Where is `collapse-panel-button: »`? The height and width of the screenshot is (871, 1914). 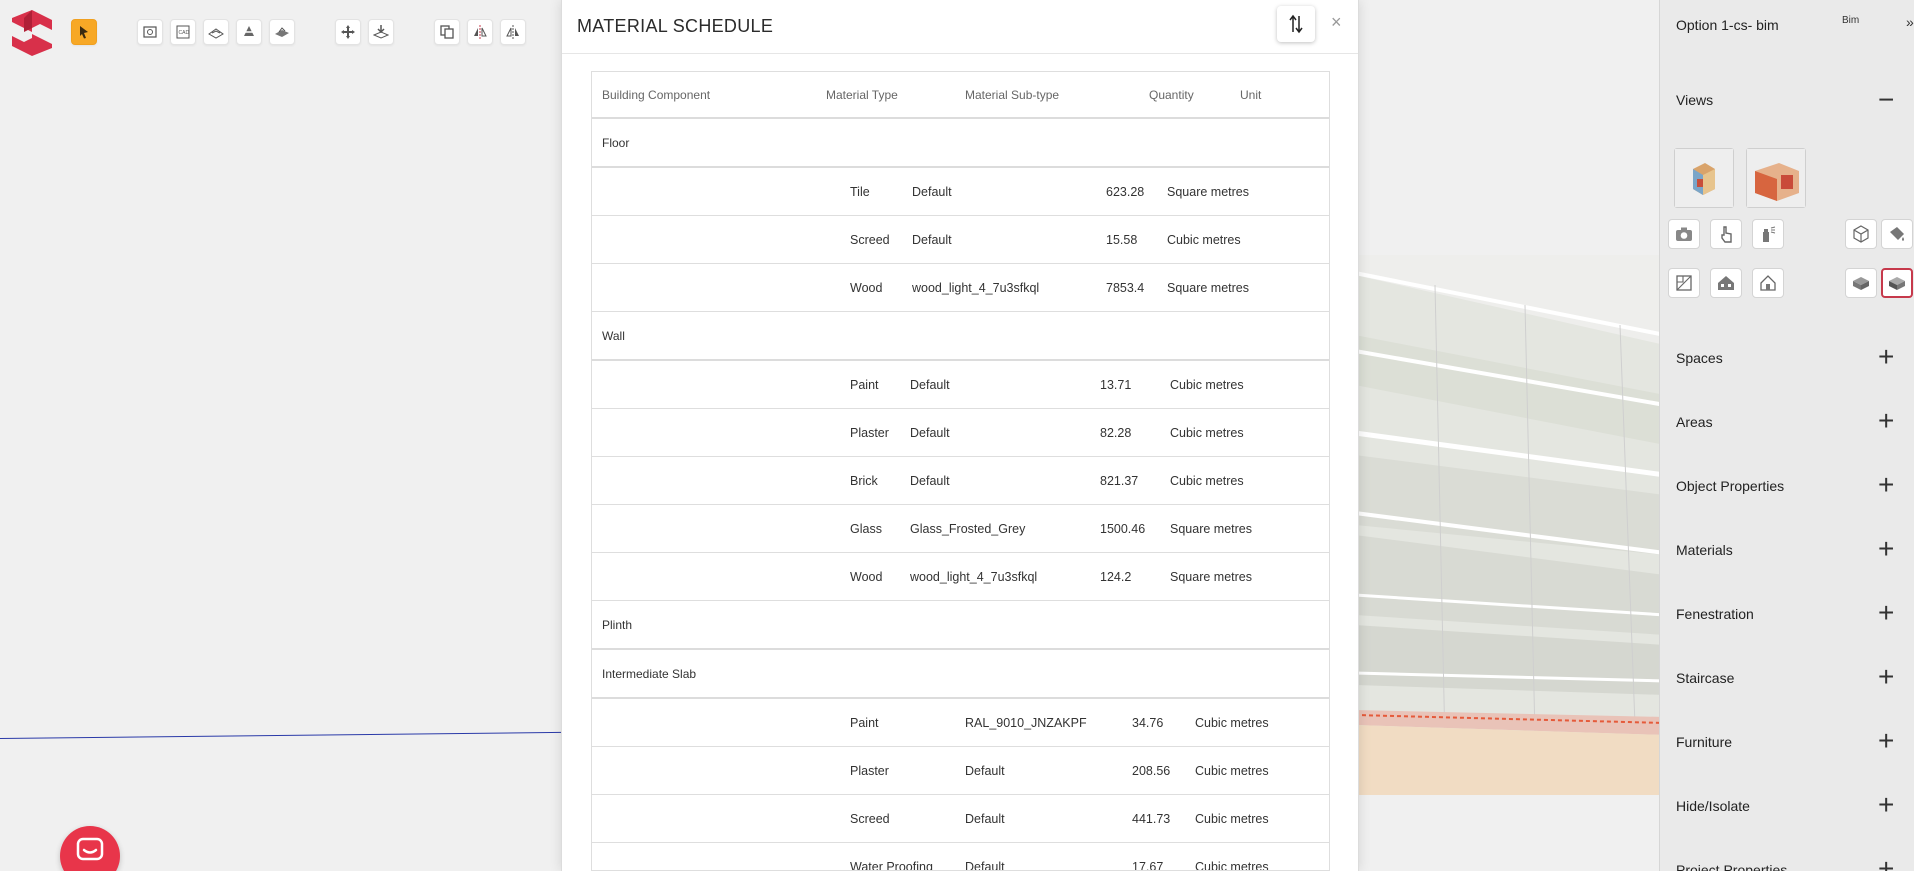 collapse-panel-button: » is located at coordinates (1910, 22).